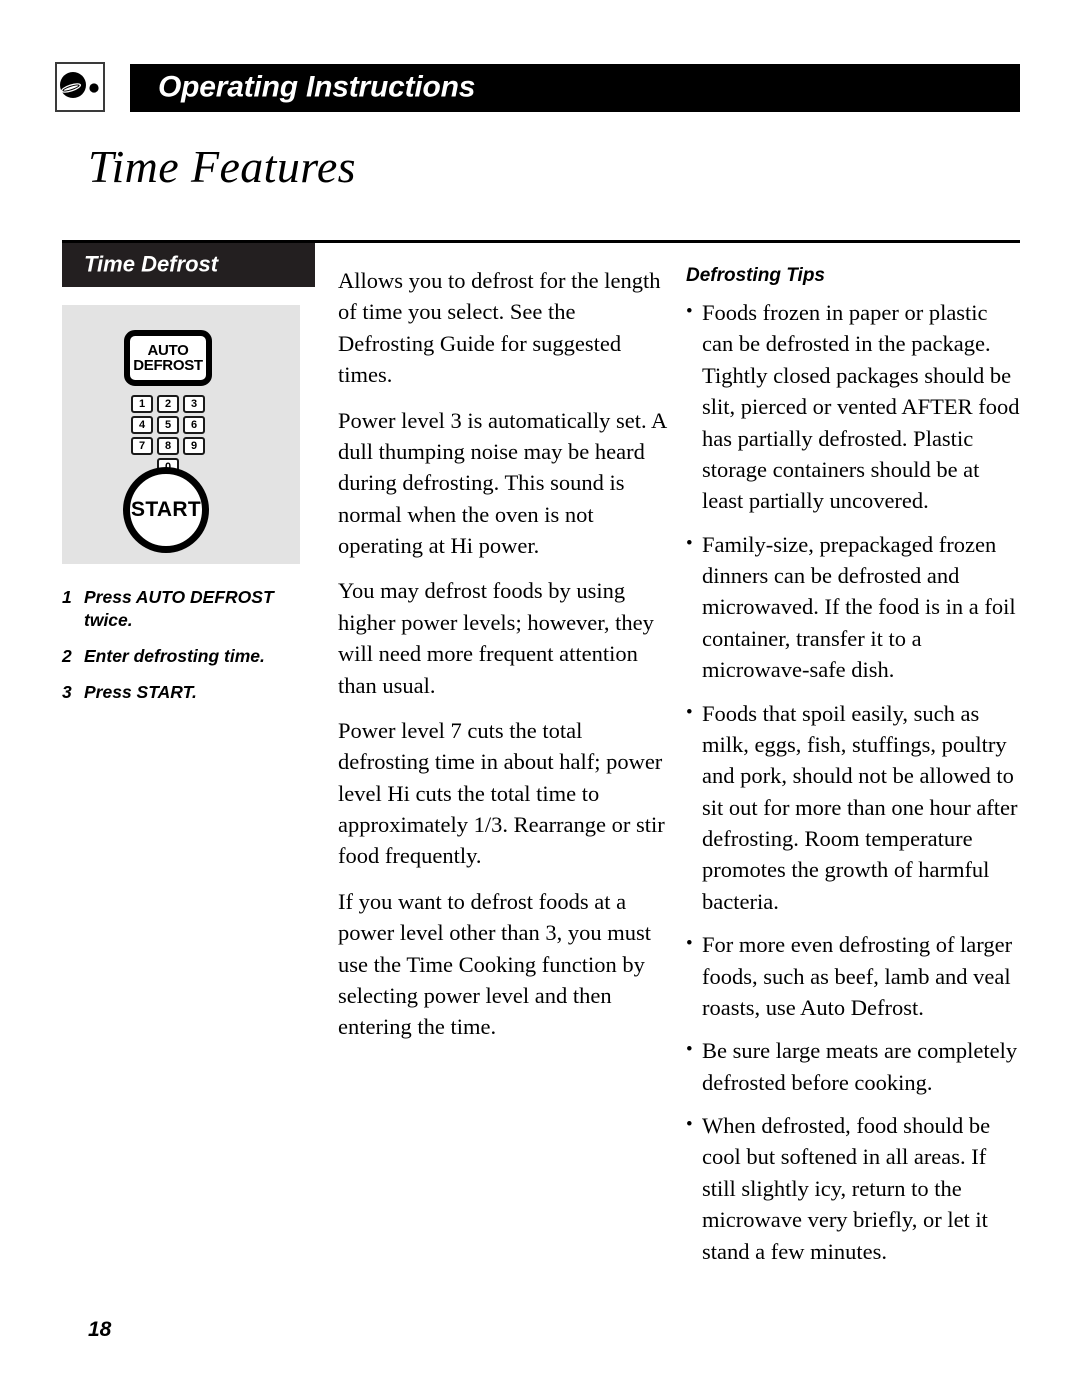  What do you see at coordinates (194, 425) in the screenshot?
I see `keypad-key-6: 6` at bounding box center [194, 425].